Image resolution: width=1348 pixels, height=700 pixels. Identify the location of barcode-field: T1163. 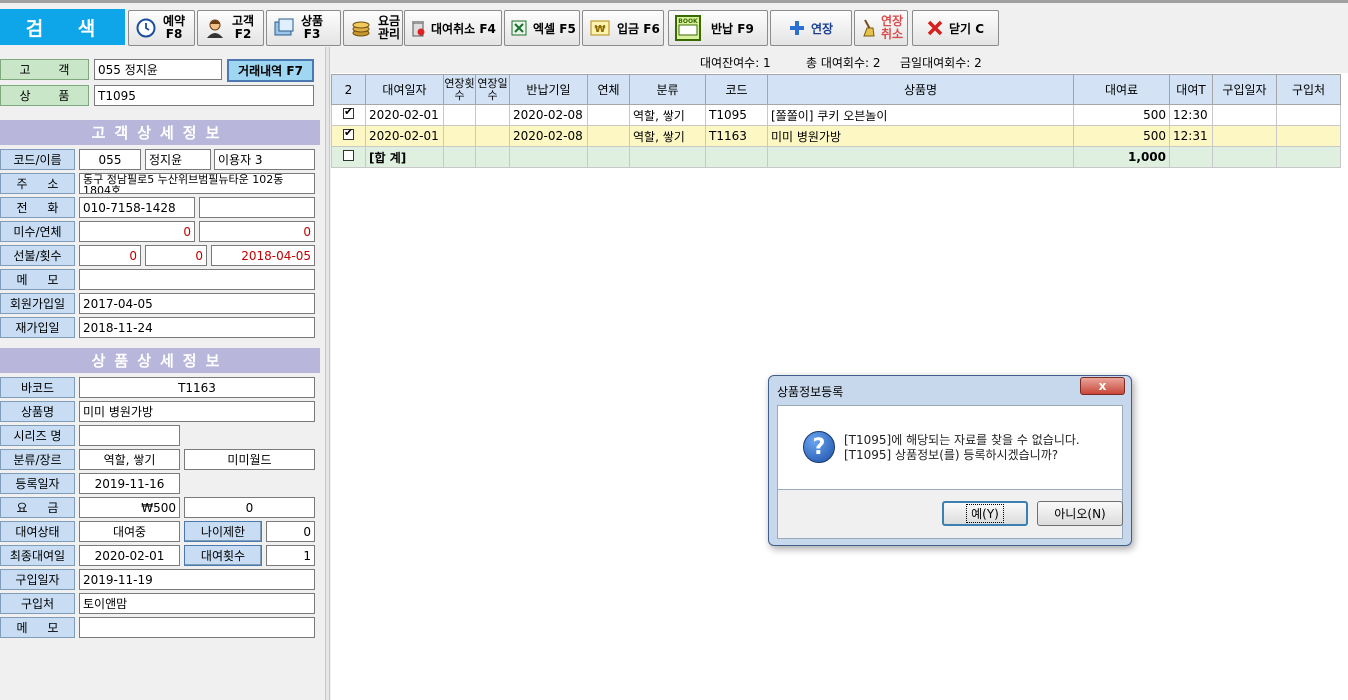
(197, 387).